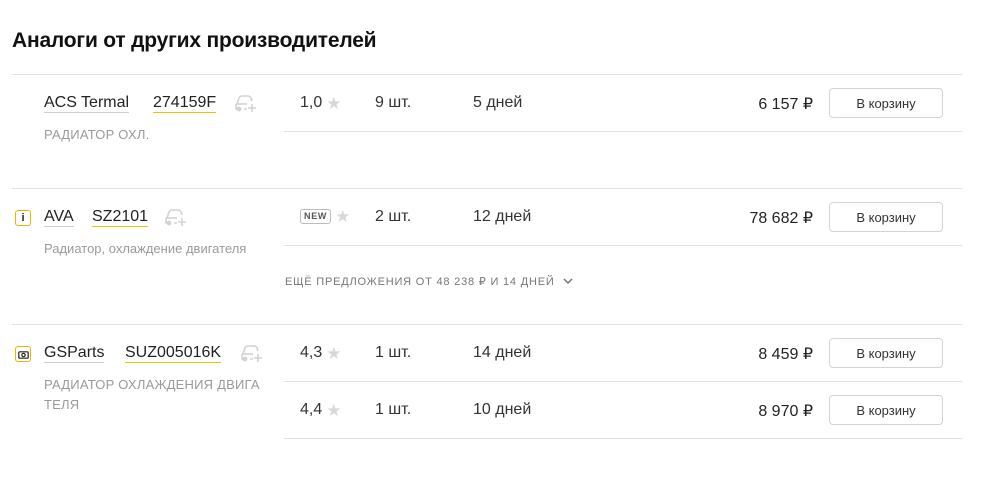  What do you see at coordinates (785, 354) in the screenshot?
I see `price: 8 459 ₽` at bounding box center [785, 354].